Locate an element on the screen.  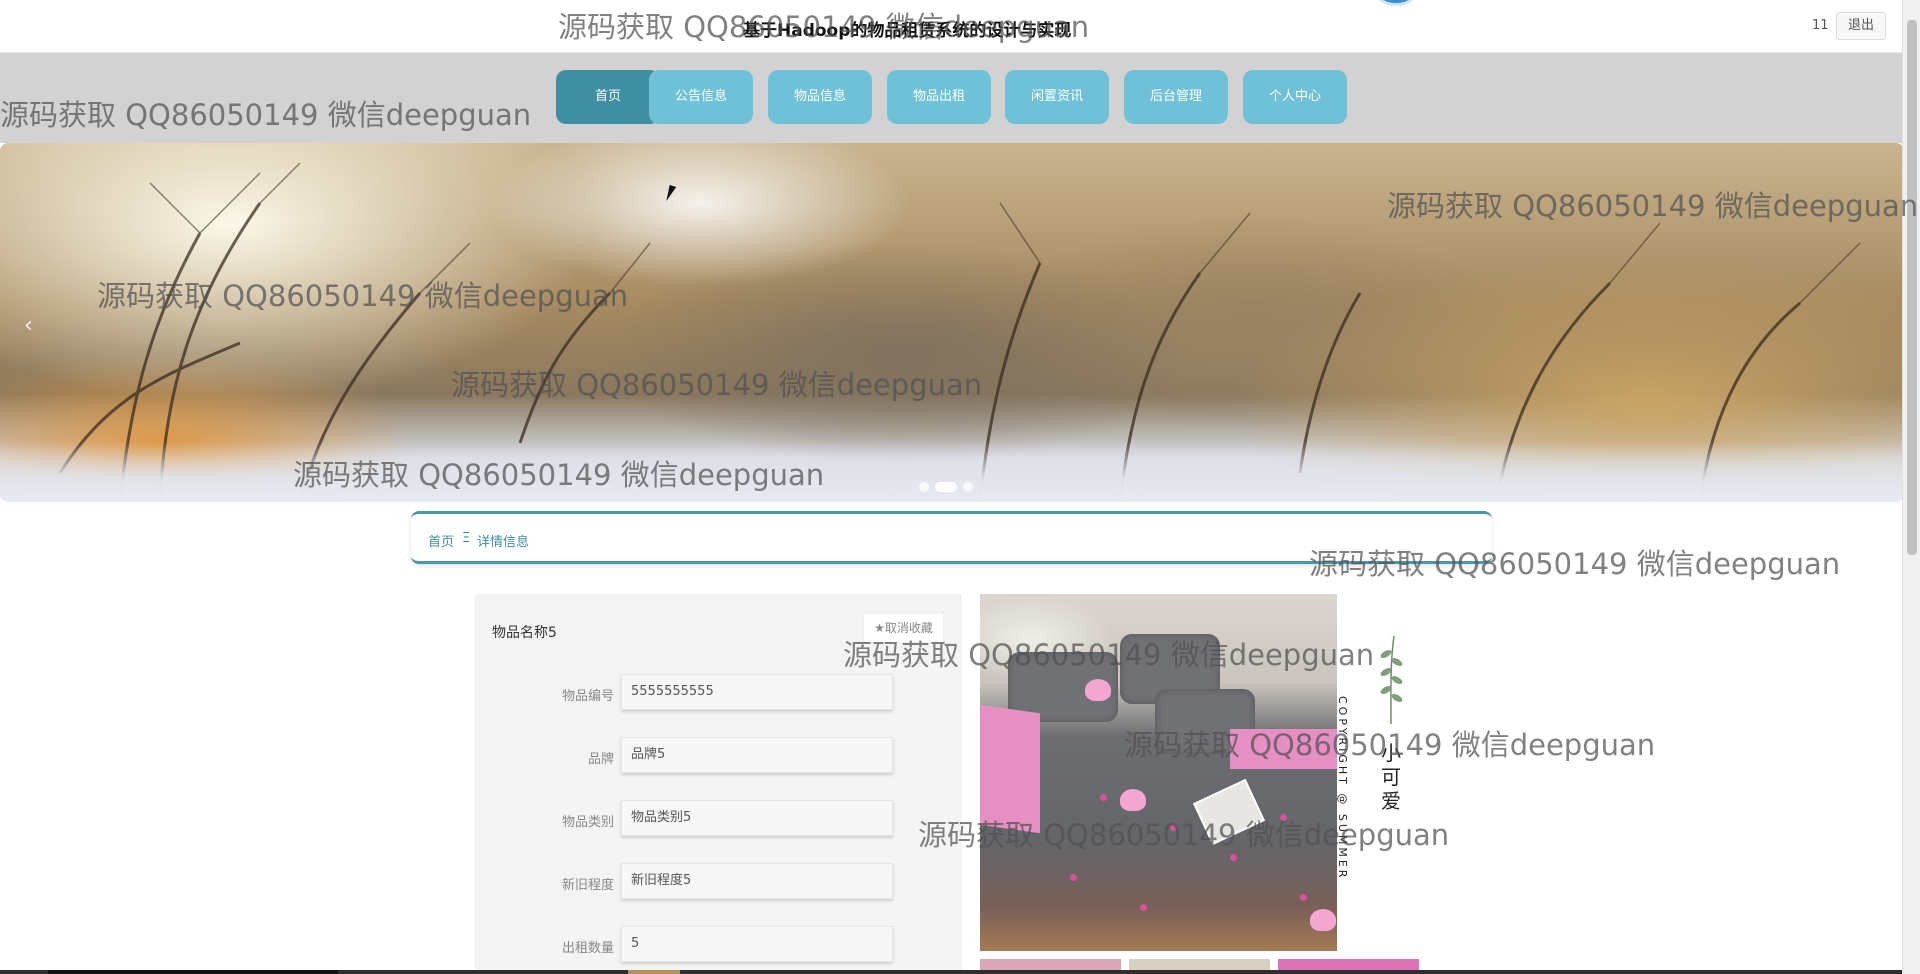
banner-prev-arrow: ‹ is located at coordinates (28, 325).